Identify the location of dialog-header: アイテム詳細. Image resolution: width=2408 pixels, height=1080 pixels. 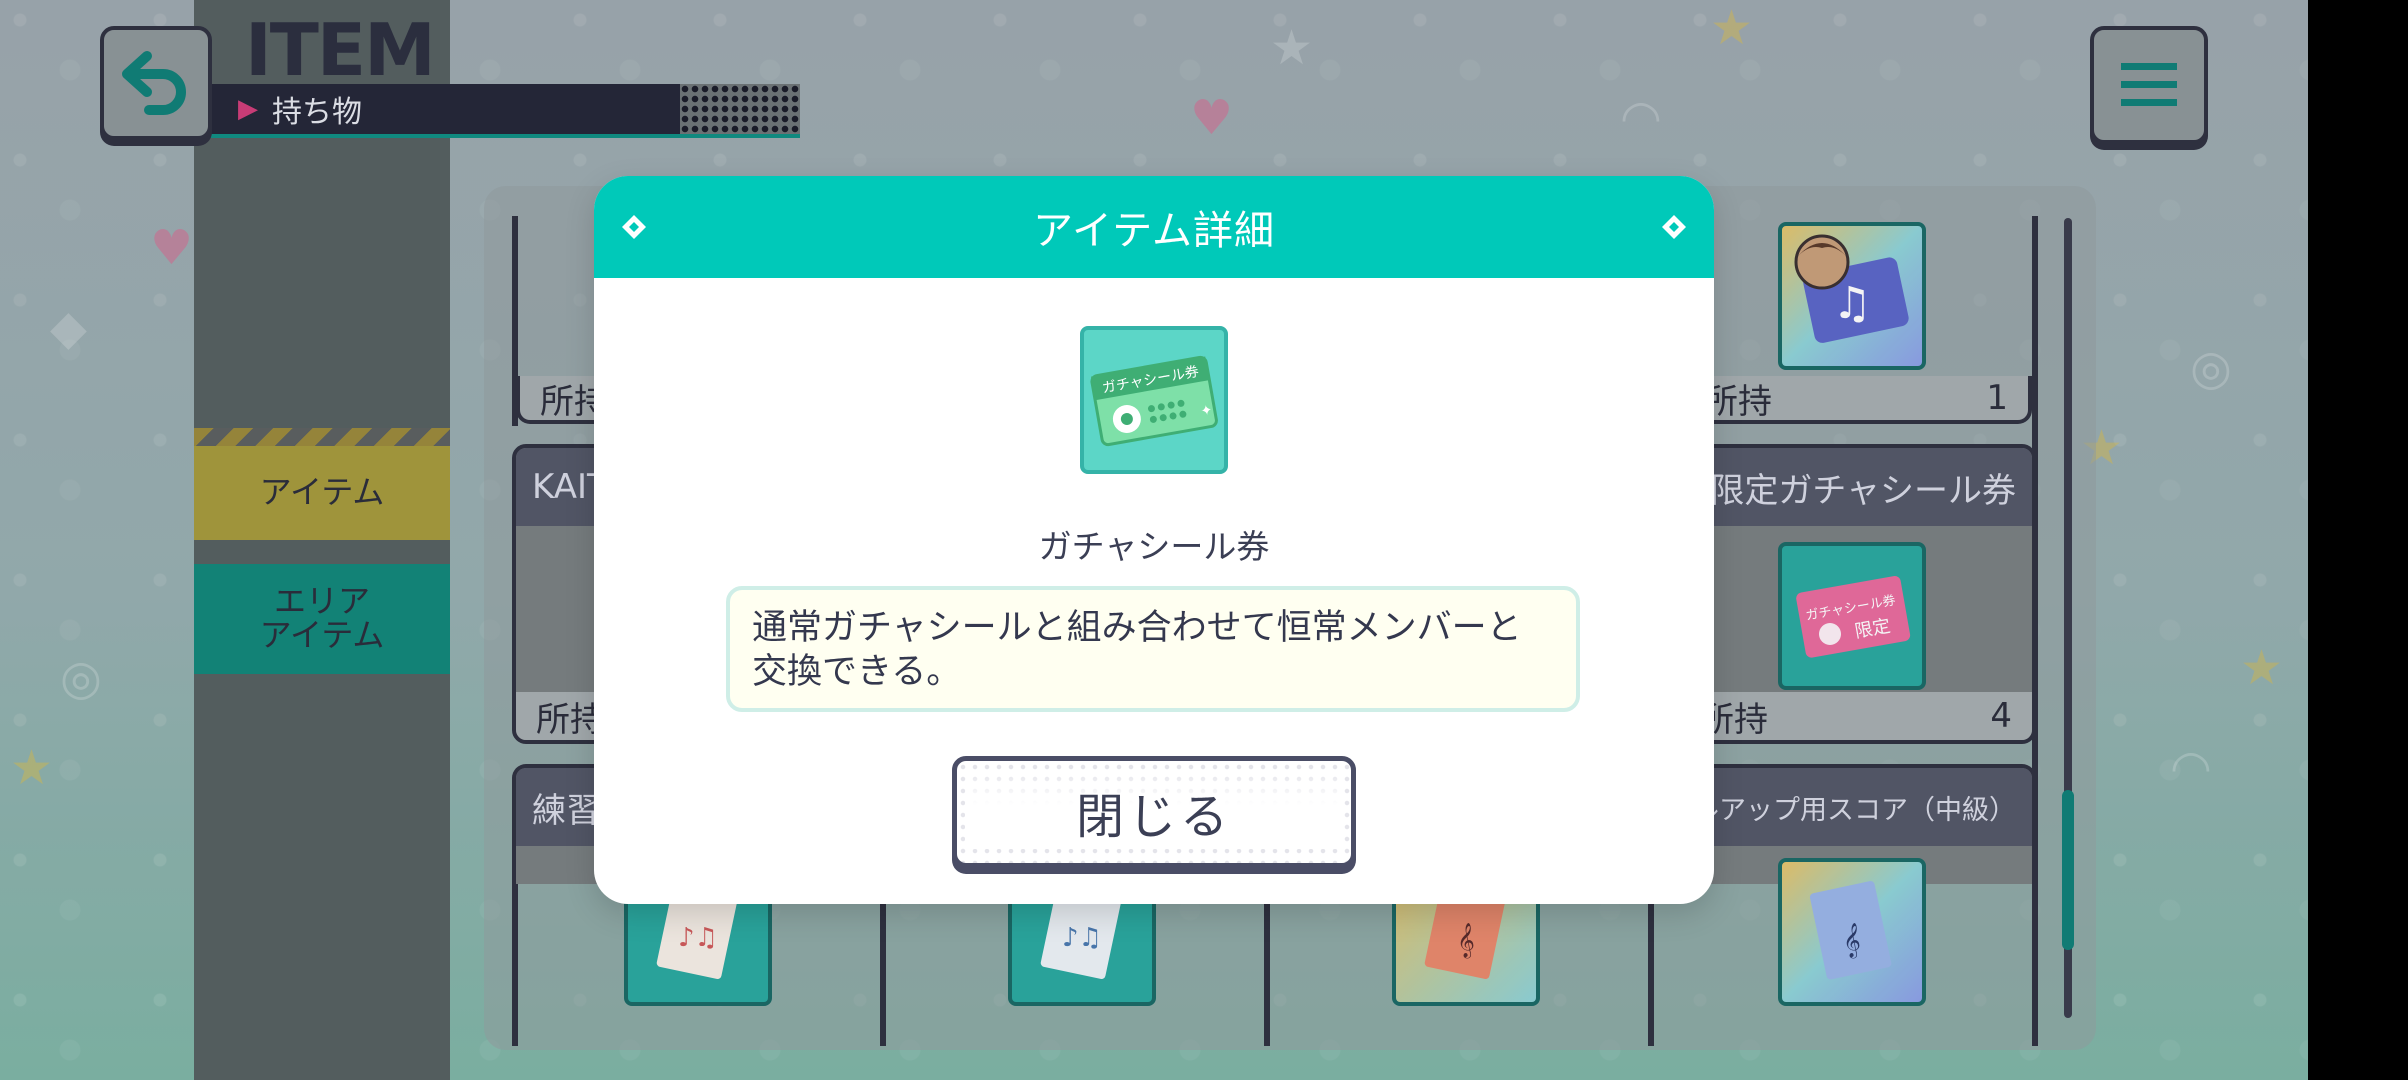
(1154, 227).